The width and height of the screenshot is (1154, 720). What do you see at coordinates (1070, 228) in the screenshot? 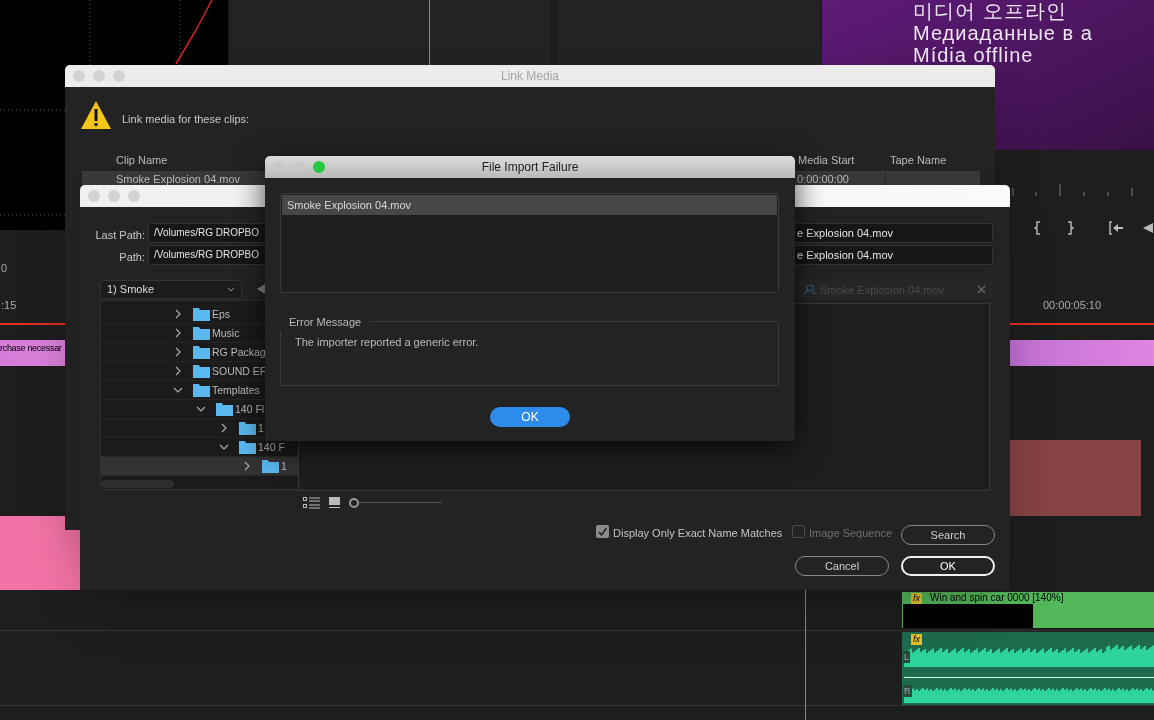
I see `mark-out-icon` at bounding box center [1070, 228].